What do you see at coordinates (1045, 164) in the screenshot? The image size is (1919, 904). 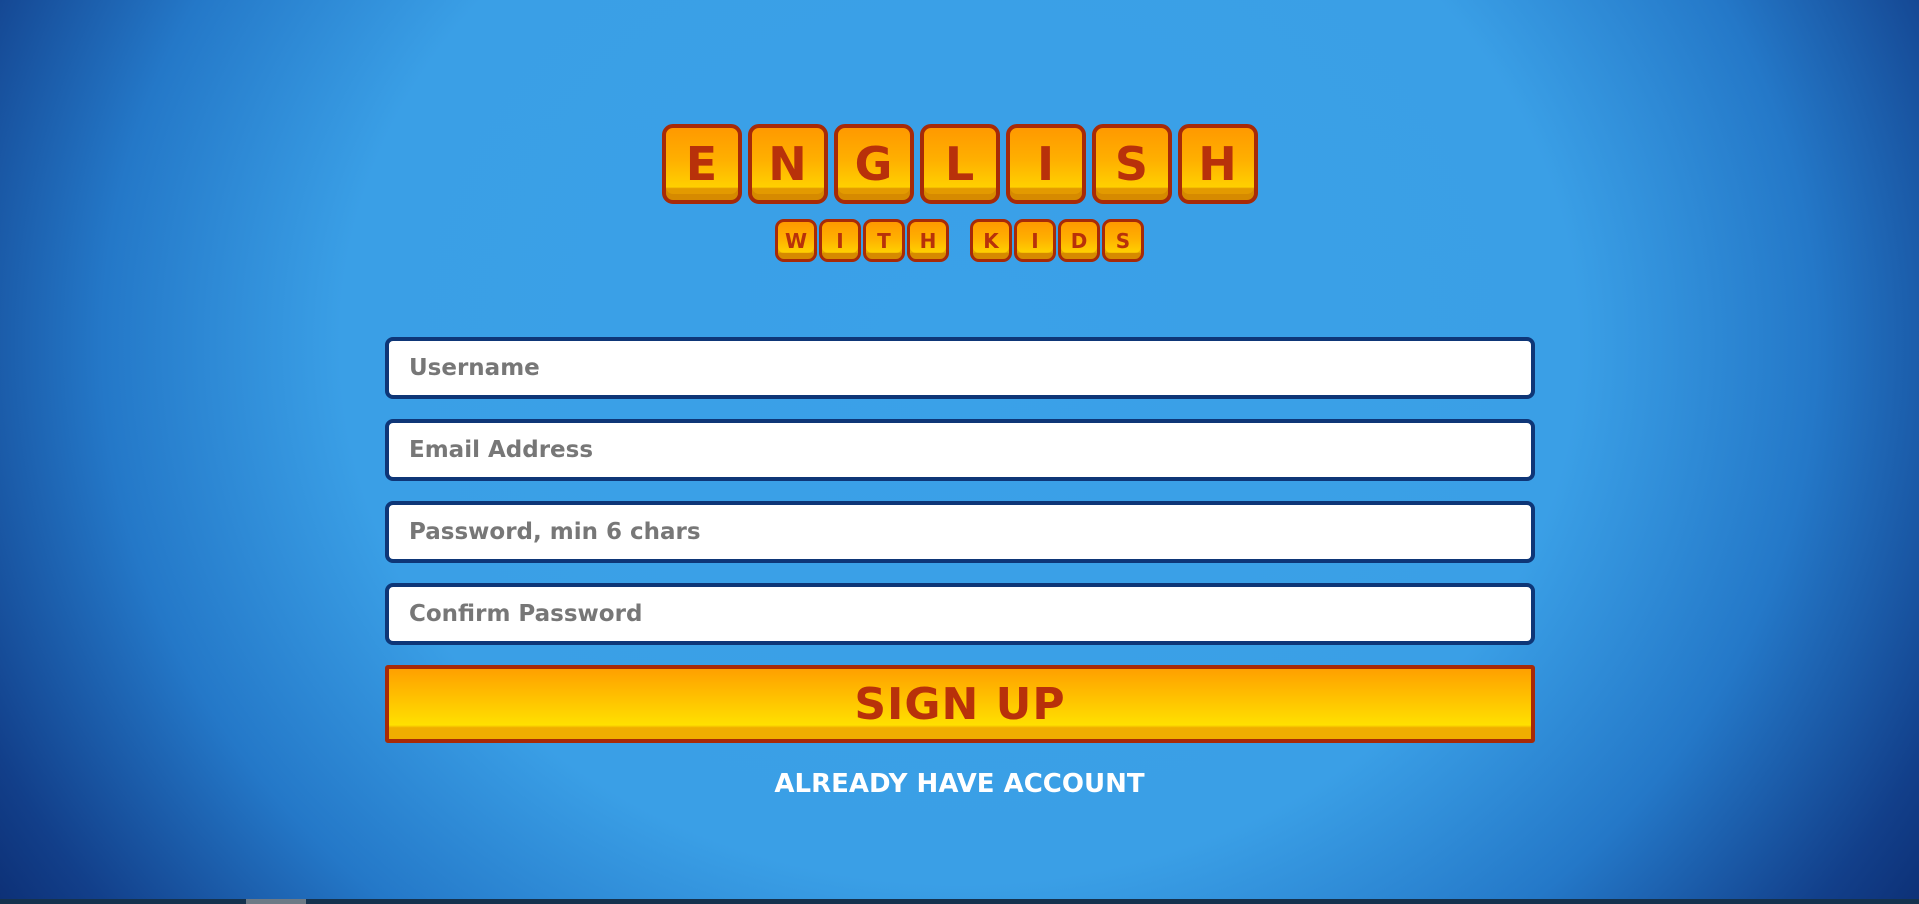 I see `logo-tile: I` at bounding box center [1045, 164].